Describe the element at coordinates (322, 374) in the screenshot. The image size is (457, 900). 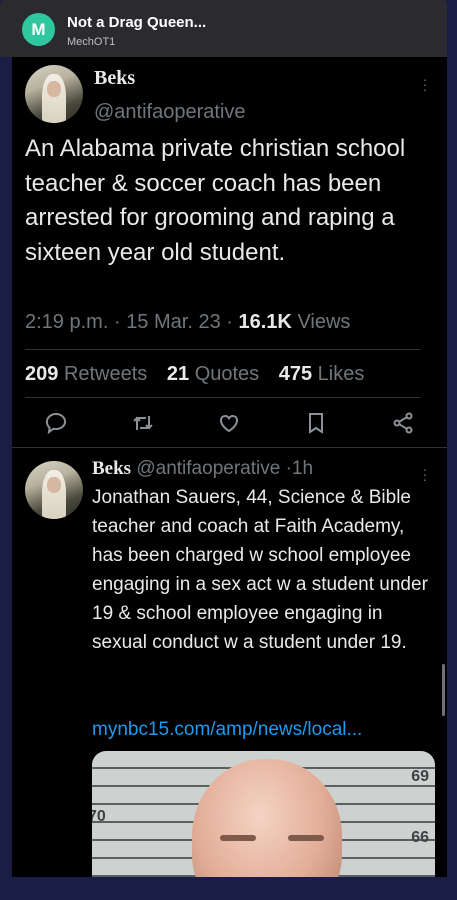
I see `likes-stat: 475 Likes` at that location.